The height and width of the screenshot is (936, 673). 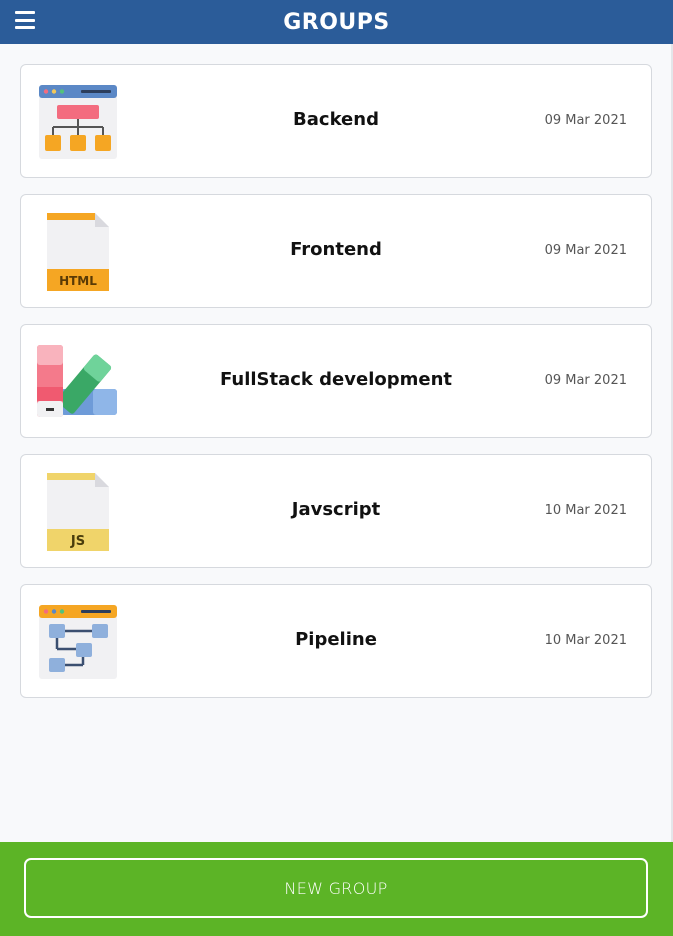 I want to click on group-name: Frontend, so click(x=336, y=249).